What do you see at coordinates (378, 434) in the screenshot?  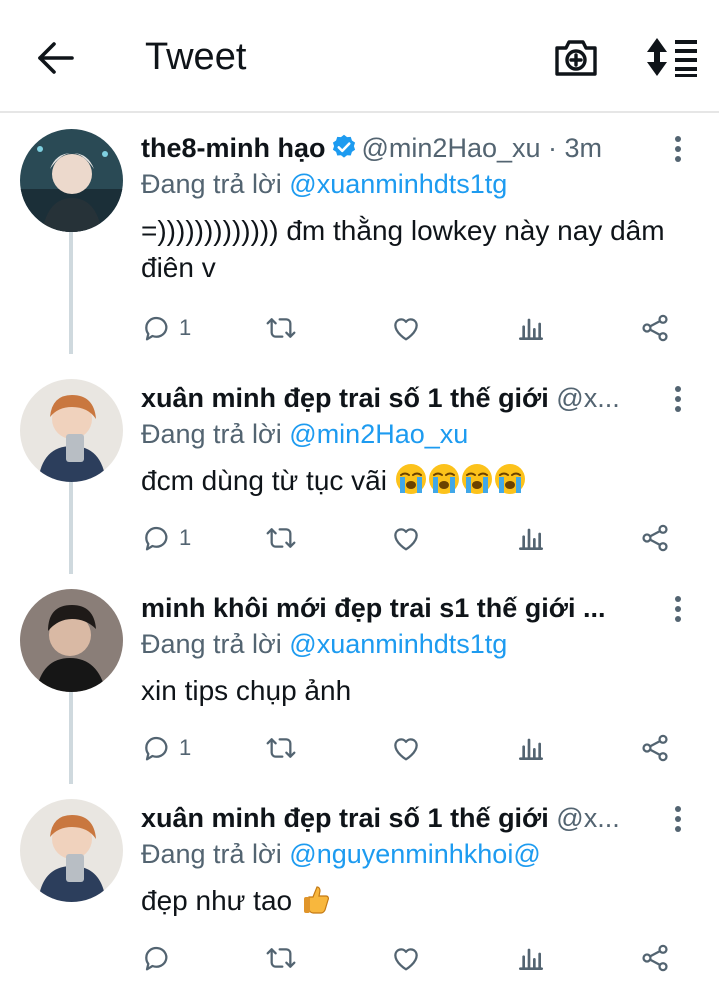 I see `mention-link: @min2Hao_xu` at bounding box center [378, 434].